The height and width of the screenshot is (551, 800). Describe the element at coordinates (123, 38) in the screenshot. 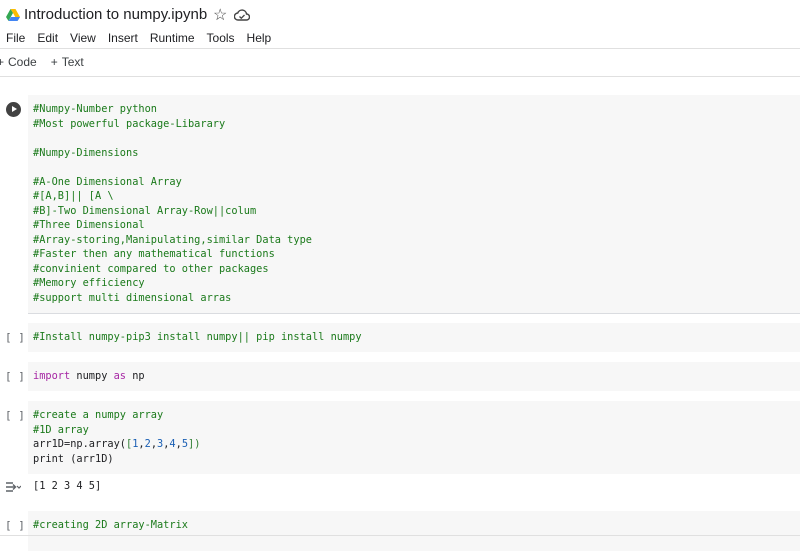

I see `menu-insert: Insert` at that location.